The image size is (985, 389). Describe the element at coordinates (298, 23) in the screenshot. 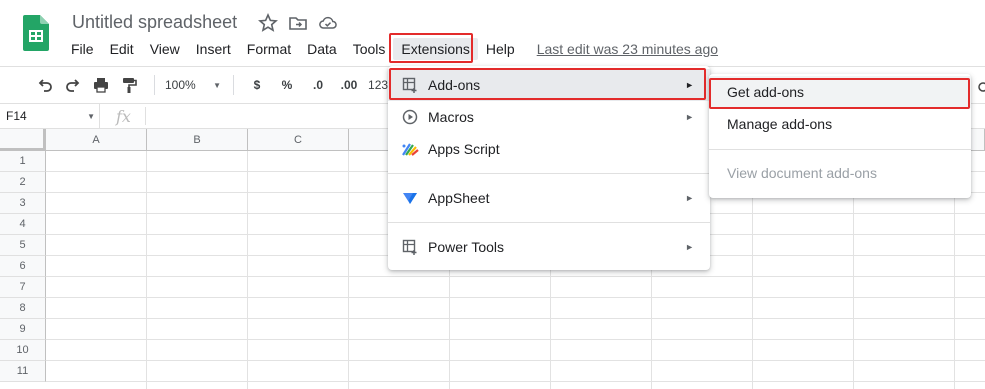

I see `move-folder-icon` at that location.